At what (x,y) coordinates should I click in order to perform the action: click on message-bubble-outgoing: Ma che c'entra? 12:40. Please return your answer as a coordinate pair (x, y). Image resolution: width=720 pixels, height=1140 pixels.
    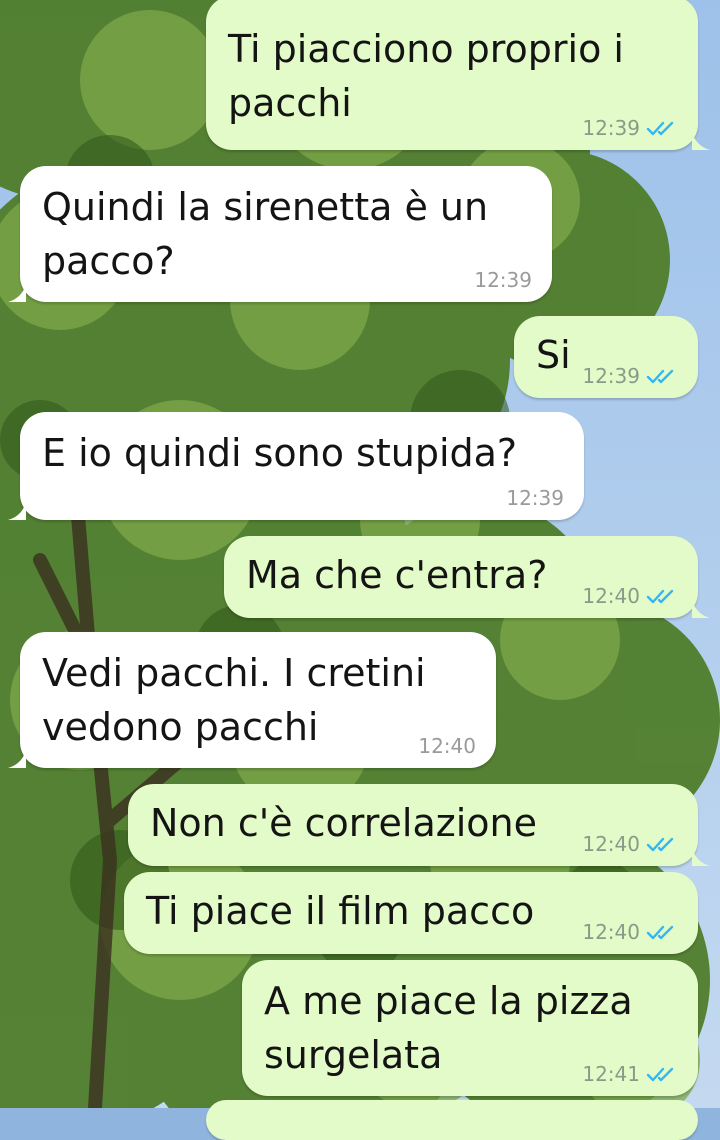
    Looking at the image, I should click on (467, 577).